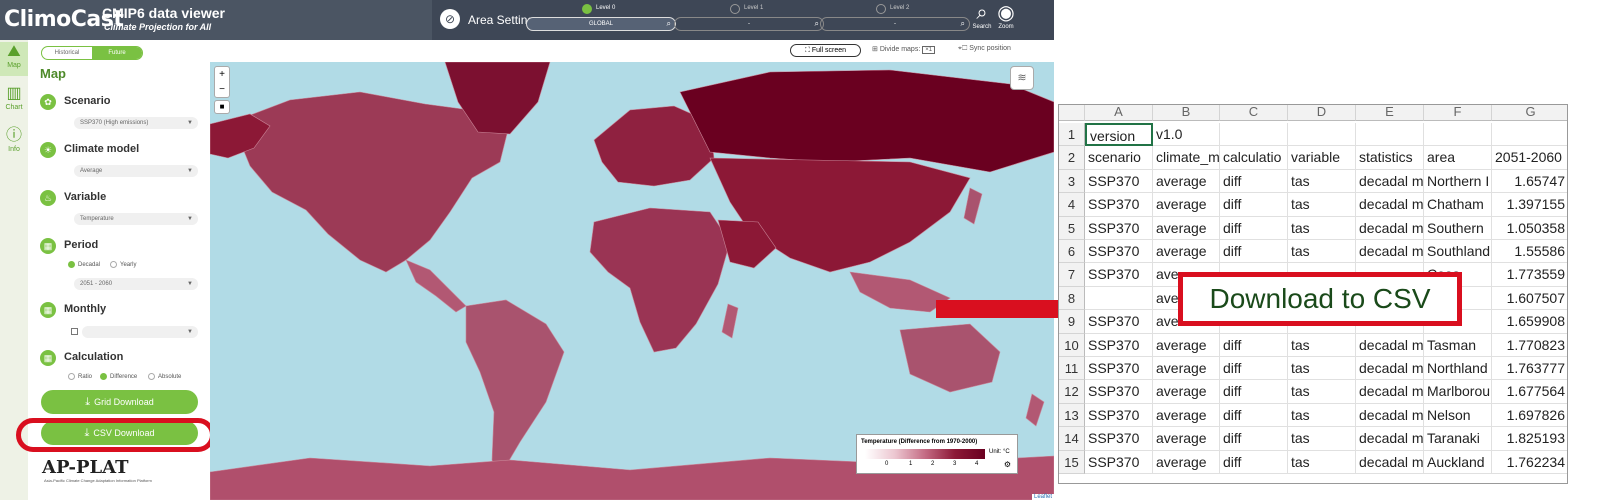  Describe the element at coordinates (140, 332) in the screenshot. I see `monthly-dropdown: ▼` at that location.